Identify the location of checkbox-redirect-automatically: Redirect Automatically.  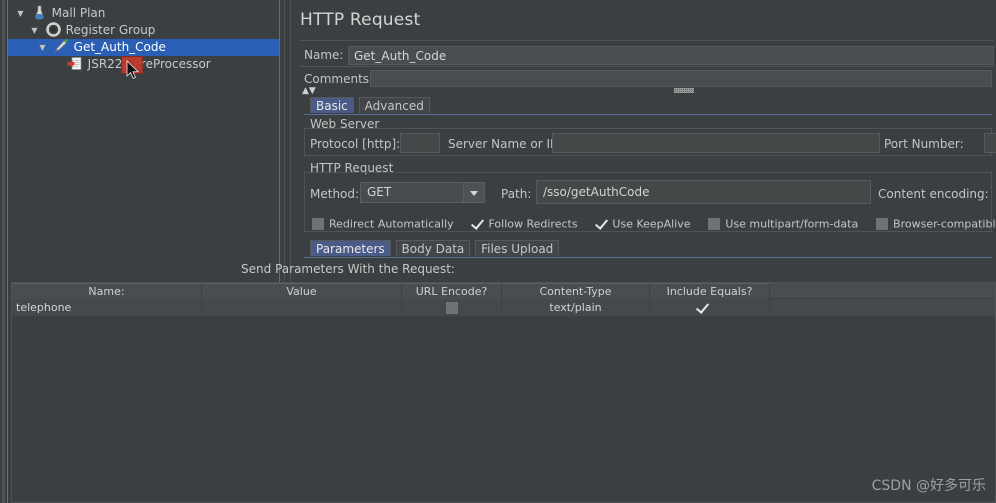
(383, 224).